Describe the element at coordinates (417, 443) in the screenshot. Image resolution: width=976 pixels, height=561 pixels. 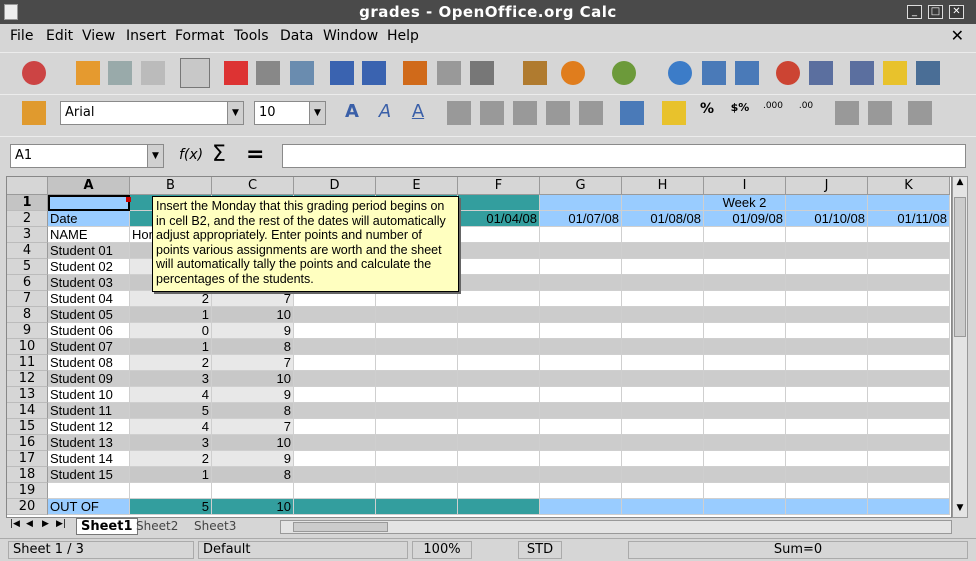
I see `cell-e16` at that location.